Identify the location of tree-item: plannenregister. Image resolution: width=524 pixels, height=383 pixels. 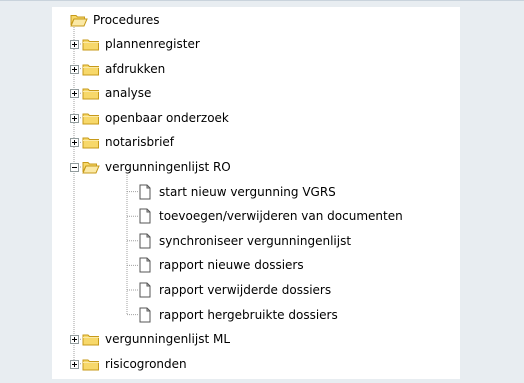
(141, 44).